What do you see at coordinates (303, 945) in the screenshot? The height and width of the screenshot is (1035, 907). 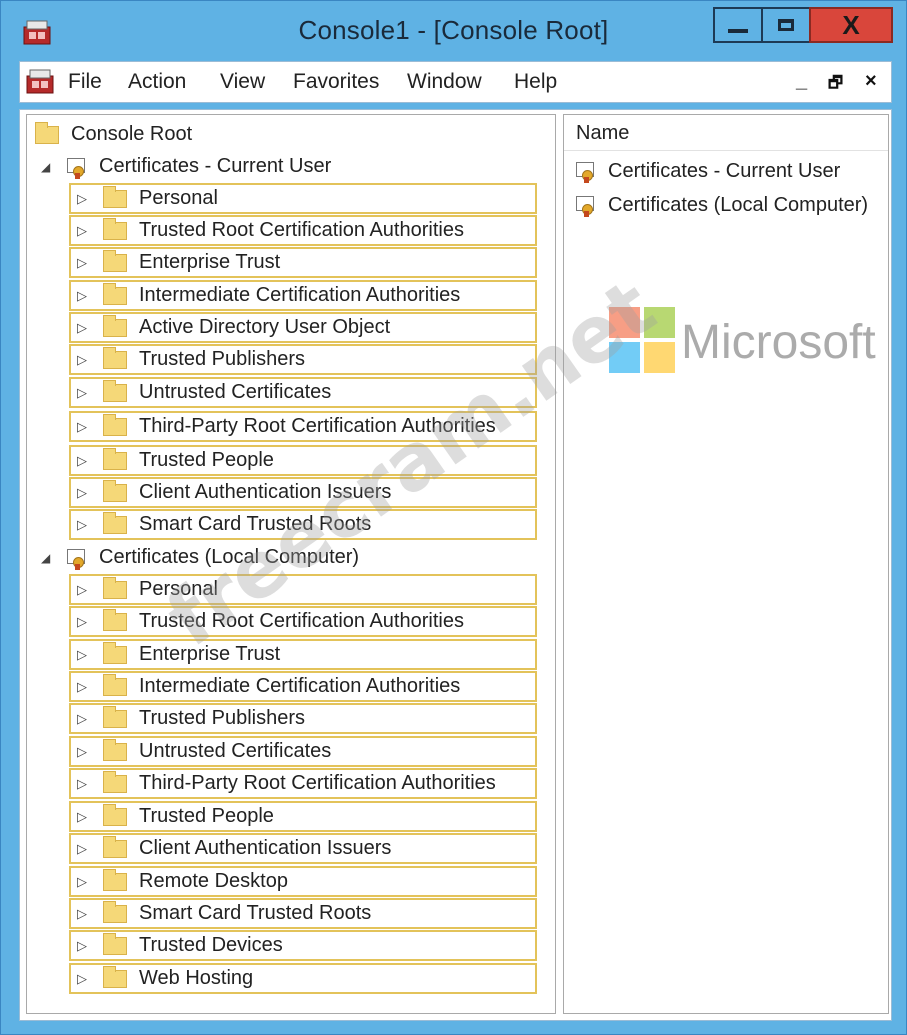 I see `tree-item: ▷ Trusted Devices` at bounding box center [303, 945].